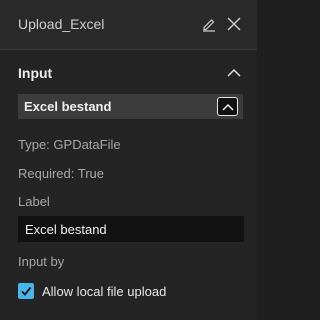 The image size is (320, 320). What do you see at coordinates (131, 229) in the screenshot?
I see `label-input` at bounding box center [131, 229].